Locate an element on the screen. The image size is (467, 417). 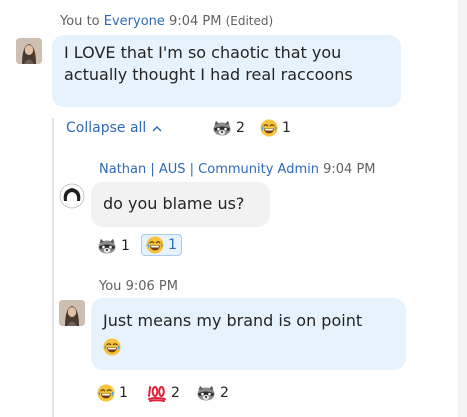
sender-name: Nathan | AUS | Community Admin is located at coordinates (209, 169).